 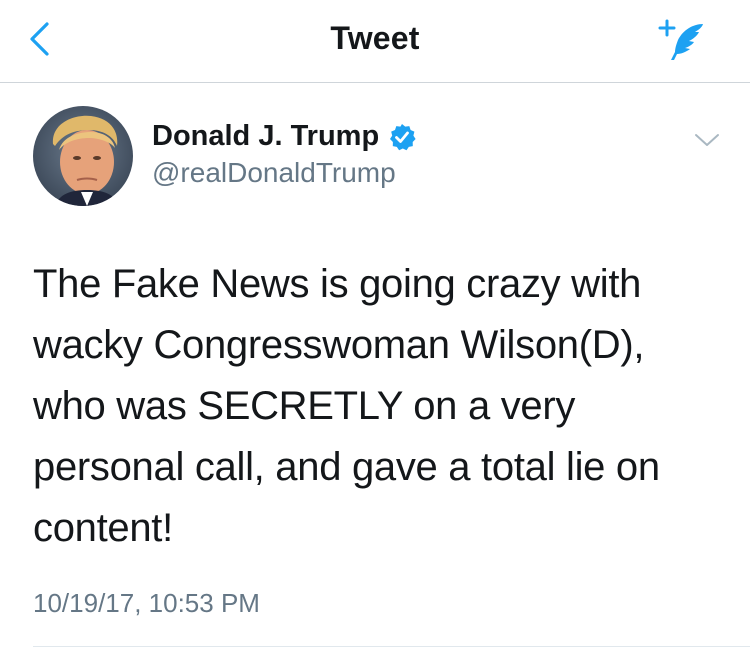 What do you see at coordinates (402, 137) in the screenshot?
I see `verified-badge-icon` at bounding box center [402, 137].